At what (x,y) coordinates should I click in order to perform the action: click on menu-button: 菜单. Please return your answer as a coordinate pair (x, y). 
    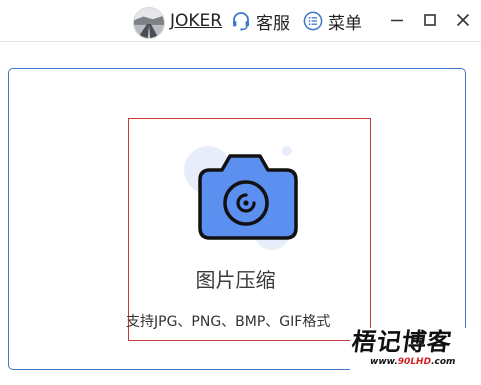
    Looking at the image, I should click on (332, 21).